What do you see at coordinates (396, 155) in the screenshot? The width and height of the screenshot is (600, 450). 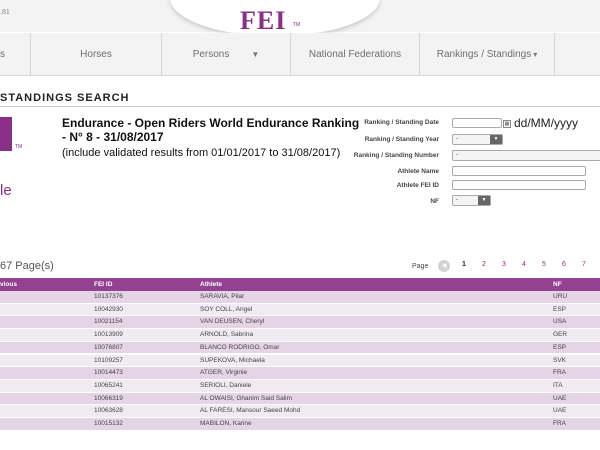 I see `number-label: Ranking / Standing Number` at bounding box center [396, 155].